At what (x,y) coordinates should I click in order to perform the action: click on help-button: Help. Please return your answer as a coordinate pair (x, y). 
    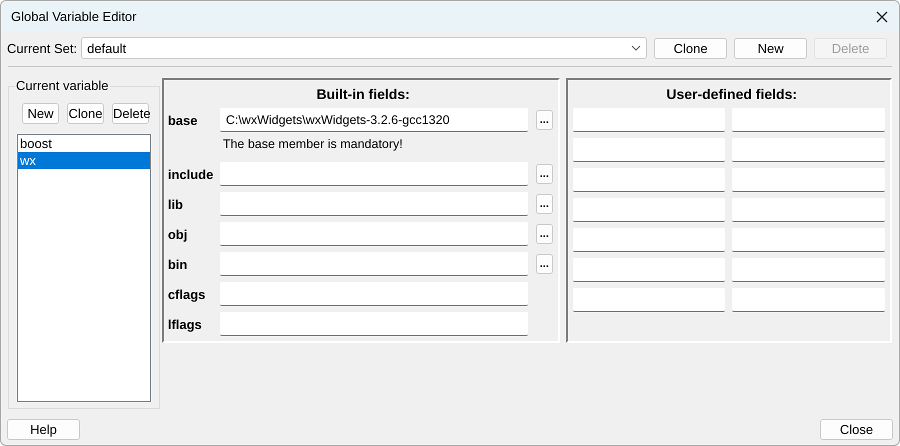
    Looking at the image, I should click on (43, 429).